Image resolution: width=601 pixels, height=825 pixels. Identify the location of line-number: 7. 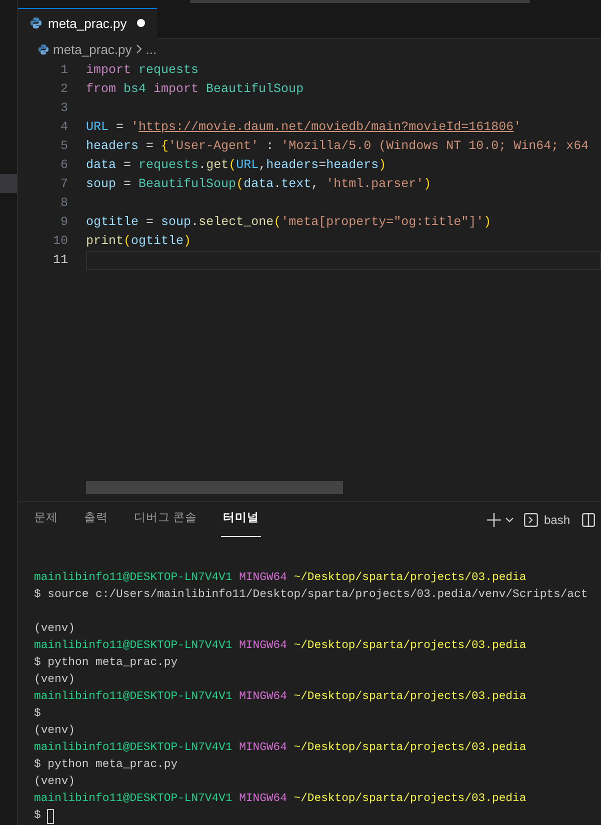
(63, 185).